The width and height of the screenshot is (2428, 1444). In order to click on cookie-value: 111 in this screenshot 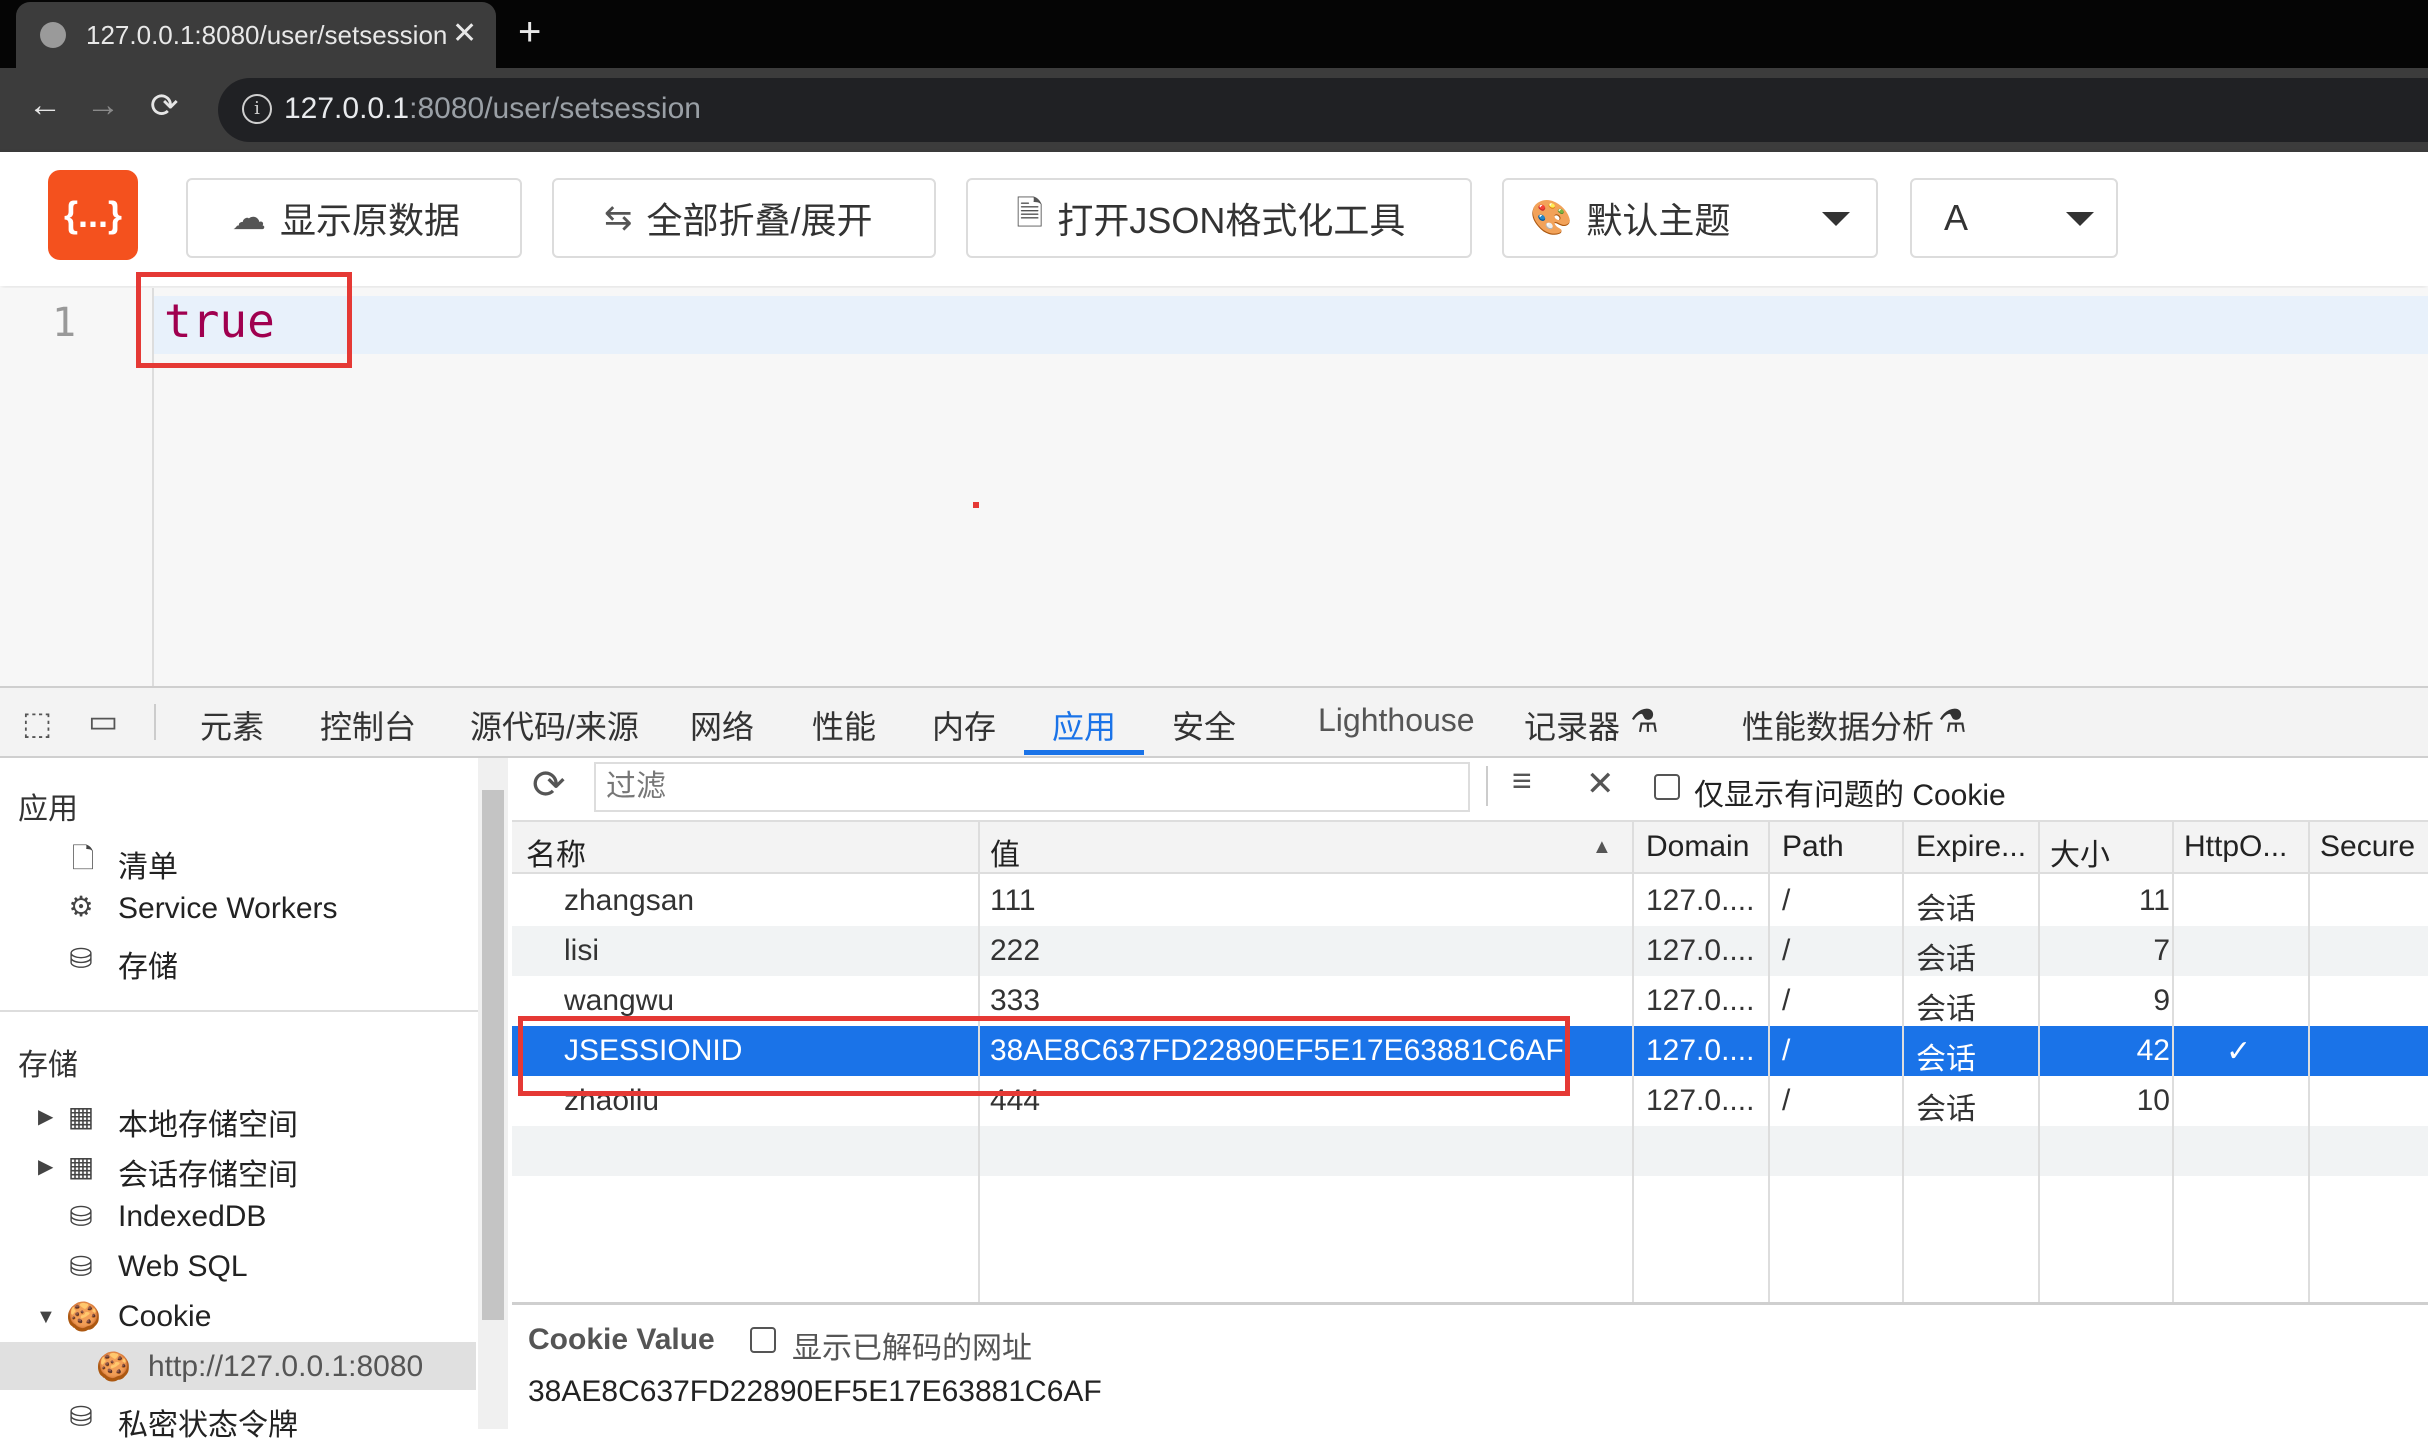, I will do `click(1013, 900)`.